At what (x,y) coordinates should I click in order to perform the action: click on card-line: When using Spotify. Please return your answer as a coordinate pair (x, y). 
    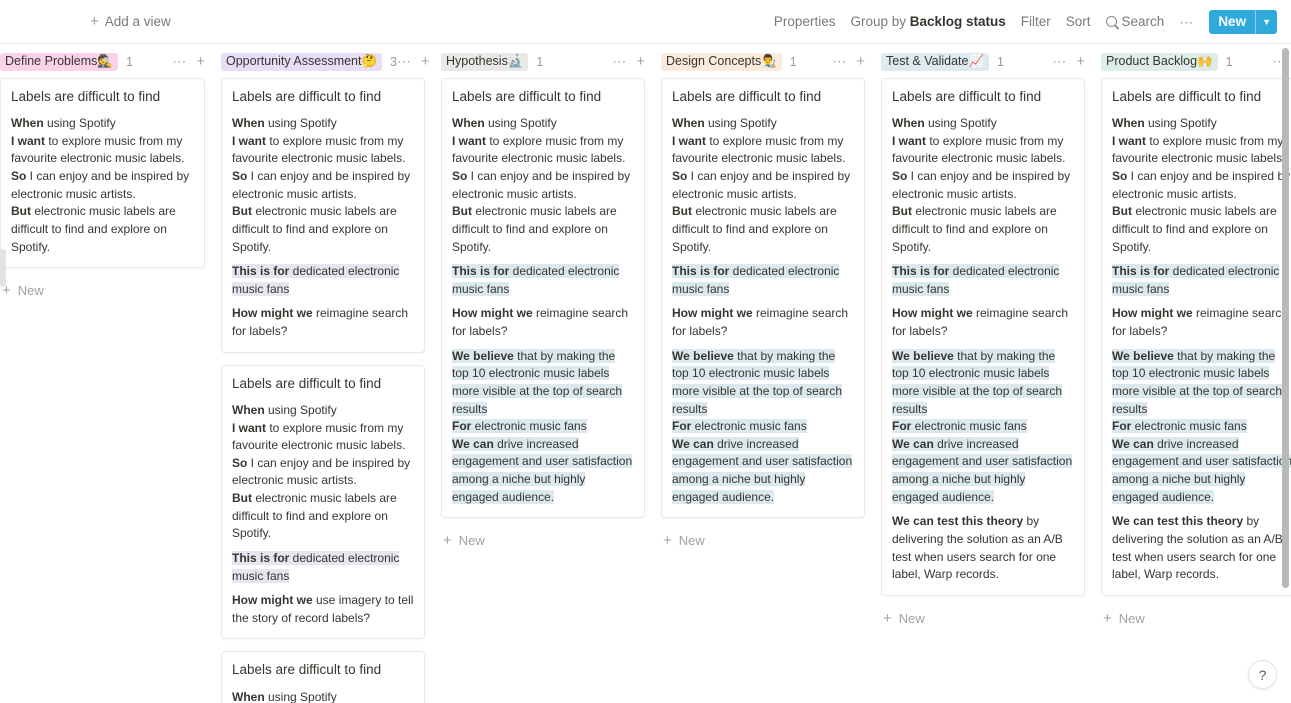
    Looking at the image, I should click on (504, 123).